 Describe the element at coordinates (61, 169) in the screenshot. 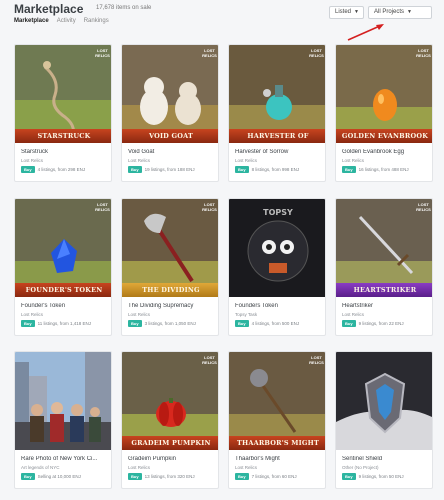

I see `item-listing: 4 listings, from 298 ENJ` at that location.